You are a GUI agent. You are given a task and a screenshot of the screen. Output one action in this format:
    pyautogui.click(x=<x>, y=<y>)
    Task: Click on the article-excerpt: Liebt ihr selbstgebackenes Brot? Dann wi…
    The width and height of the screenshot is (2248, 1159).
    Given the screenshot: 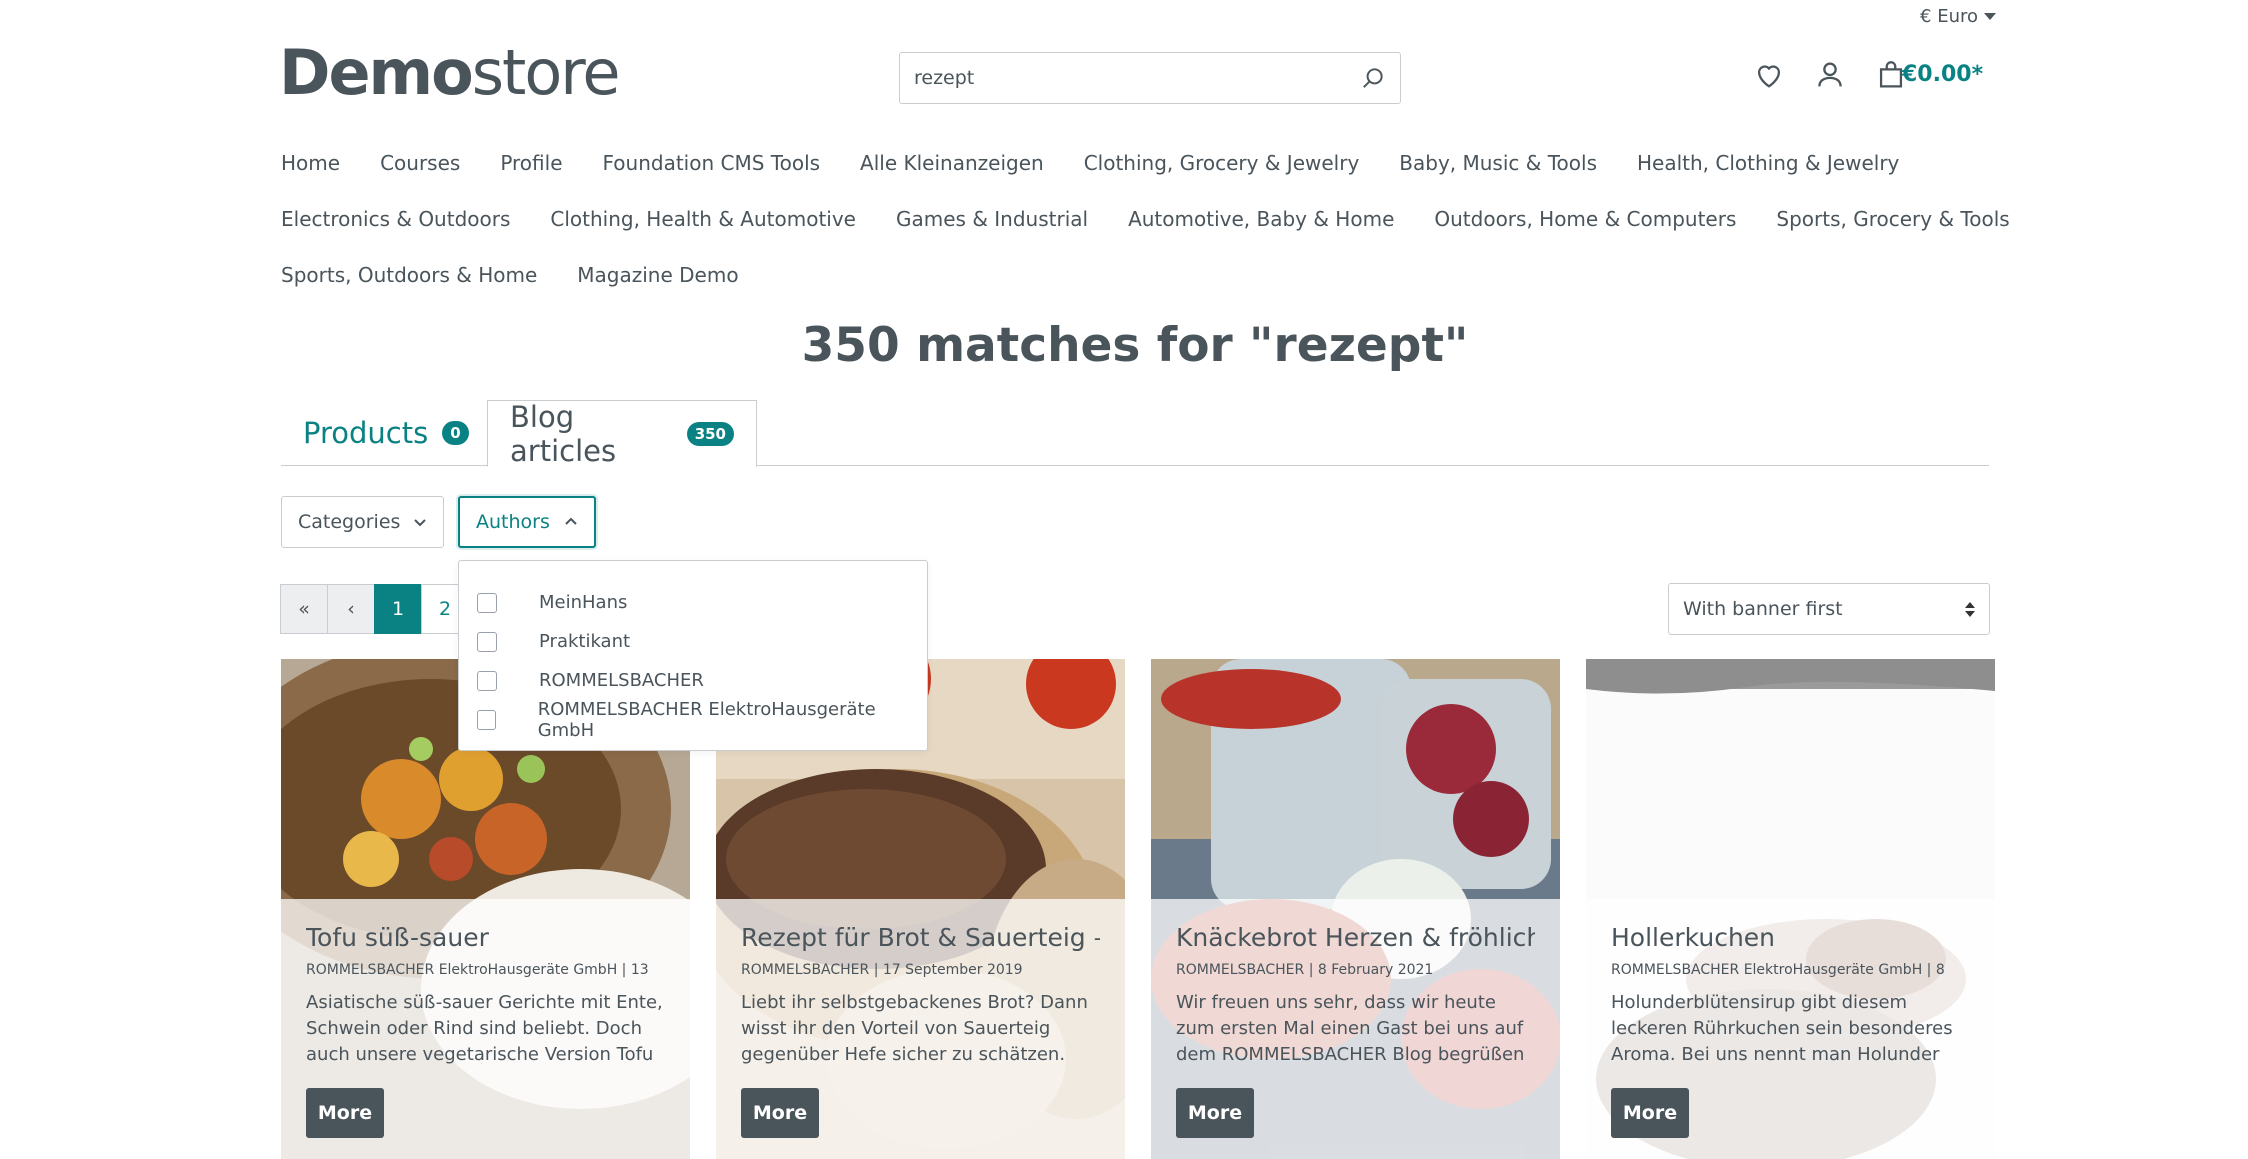 What is the action you would take?
    pyautogui.click(x=914, y=1028)
    